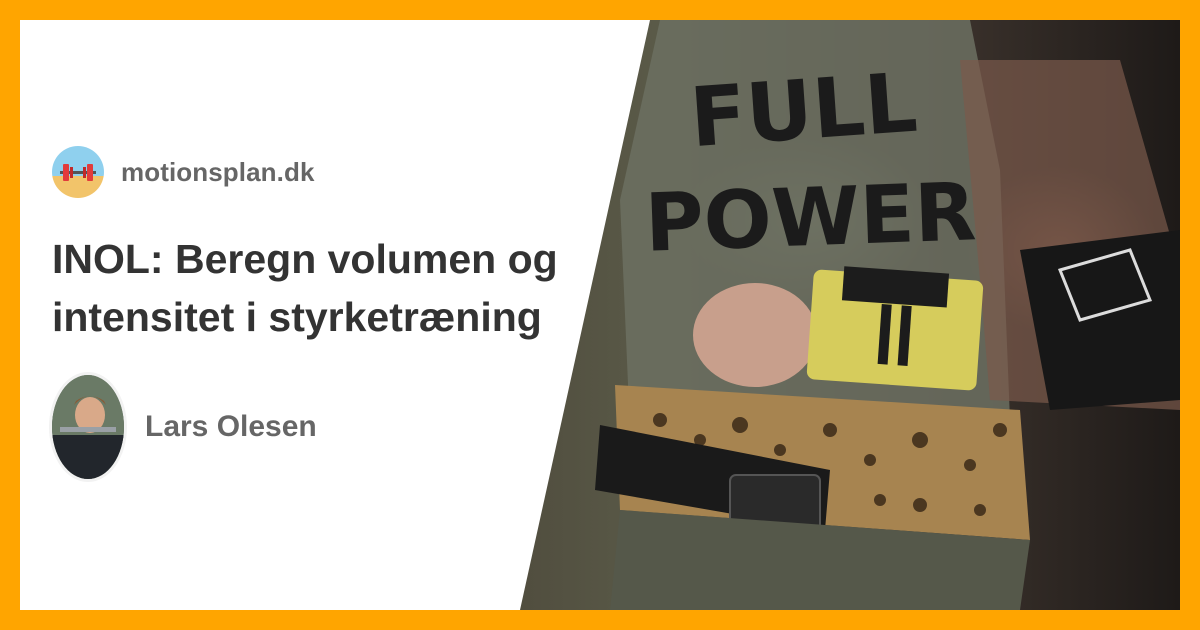 This screenshot has height=630, width=1200. I want to click on author-avatar, so click(88, 427).